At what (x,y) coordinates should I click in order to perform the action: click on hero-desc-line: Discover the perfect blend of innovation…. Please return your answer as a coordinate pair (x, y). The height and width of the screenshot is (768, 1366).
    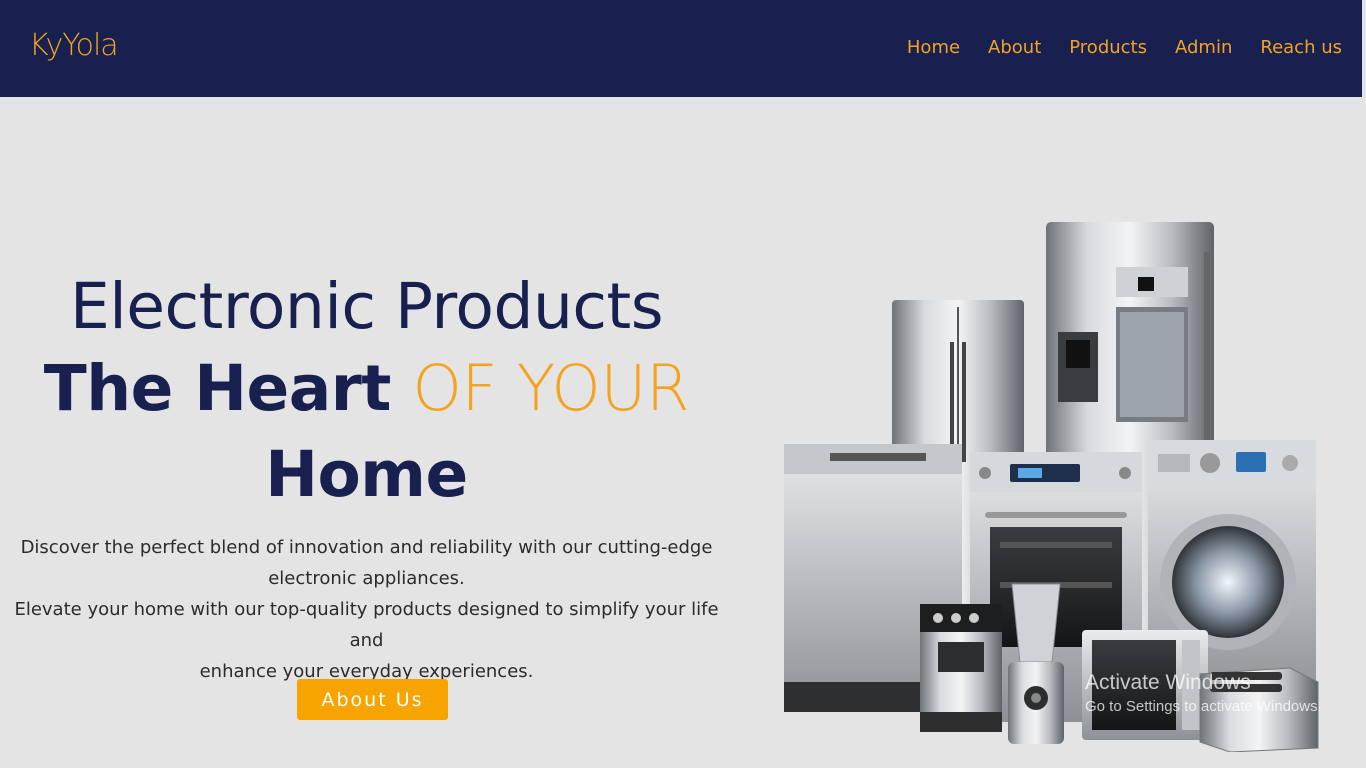
    Looking at the image, I should click on (366, 547).